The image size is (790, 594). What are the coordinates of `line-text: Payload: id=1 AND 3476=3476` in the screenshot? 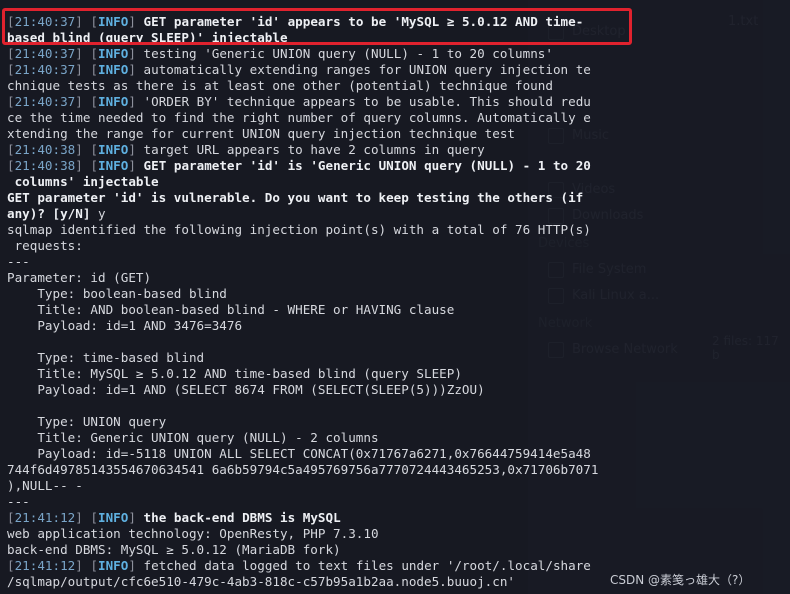 It's located at (125, 325).